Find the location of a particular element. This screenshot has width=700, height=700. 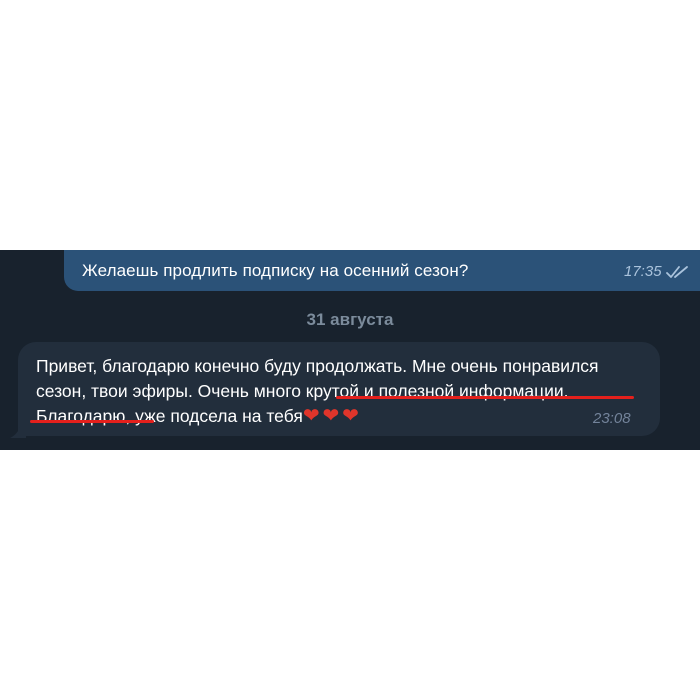

hearts-emoji: ❤ ❤ ❤ is located at coordinates (330, 416).